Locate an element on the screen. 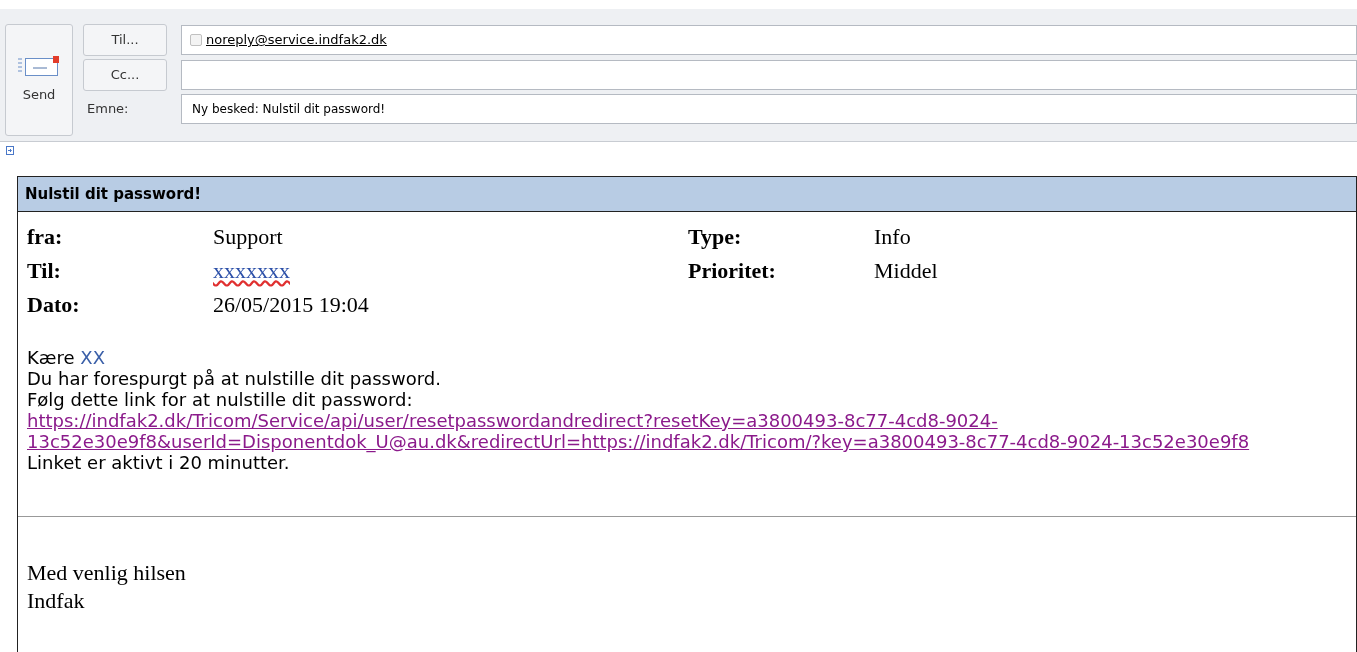 The image size is (1357, 652). recipient-name: XX is located at coordinates (92, 357).